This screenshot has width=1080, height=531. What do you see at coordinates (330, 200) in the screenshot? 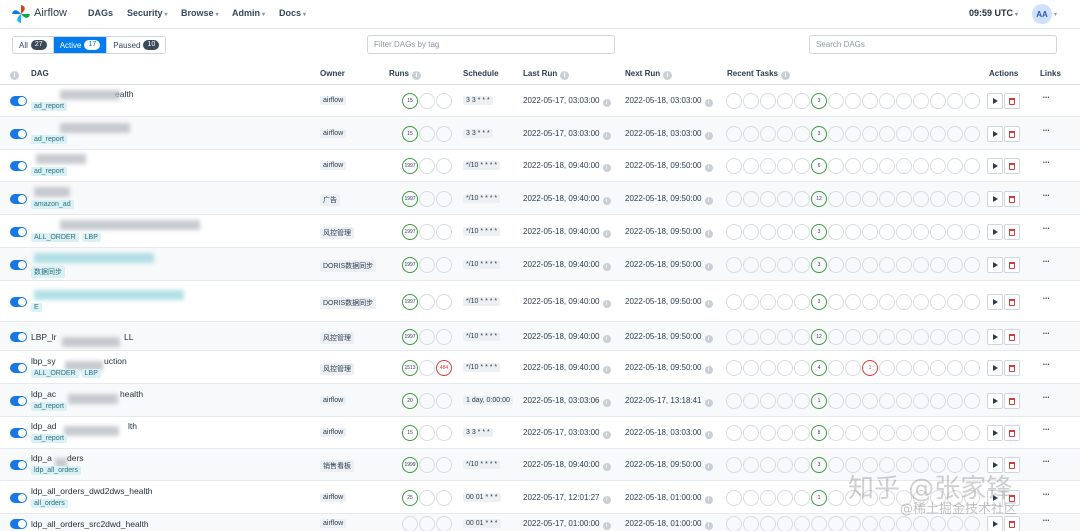
I see `owner-badge: 广告` at bounding box center [330, 200].